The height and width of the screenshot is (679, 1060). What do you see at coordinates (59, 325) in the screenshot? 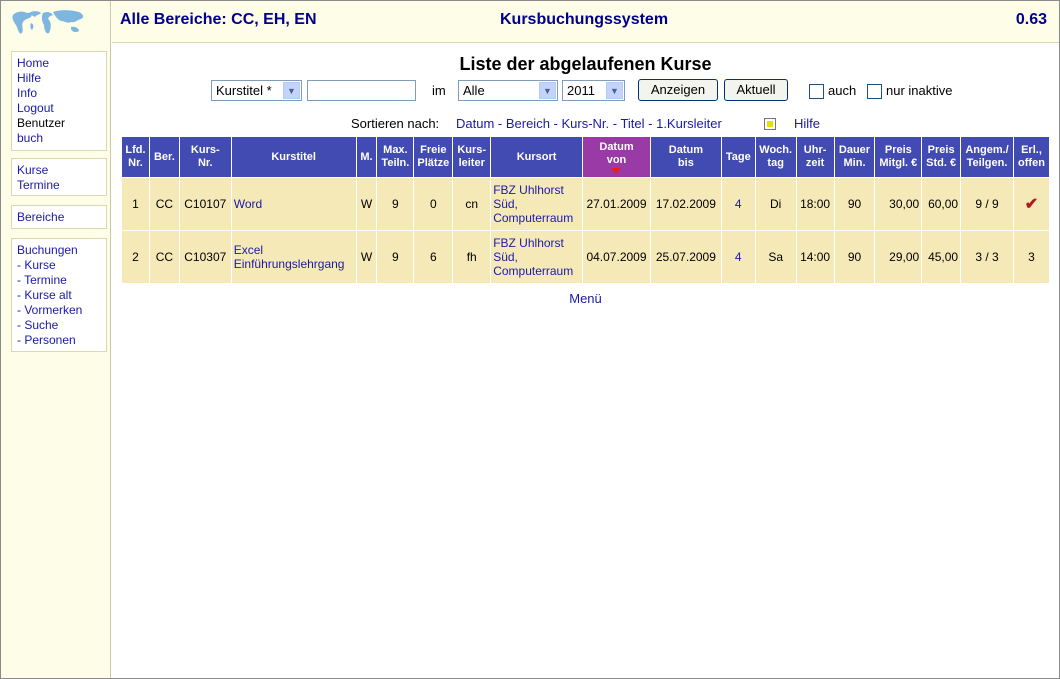
I see `sidebar-item-suche: - Suche` at bounding box center [59, 325].